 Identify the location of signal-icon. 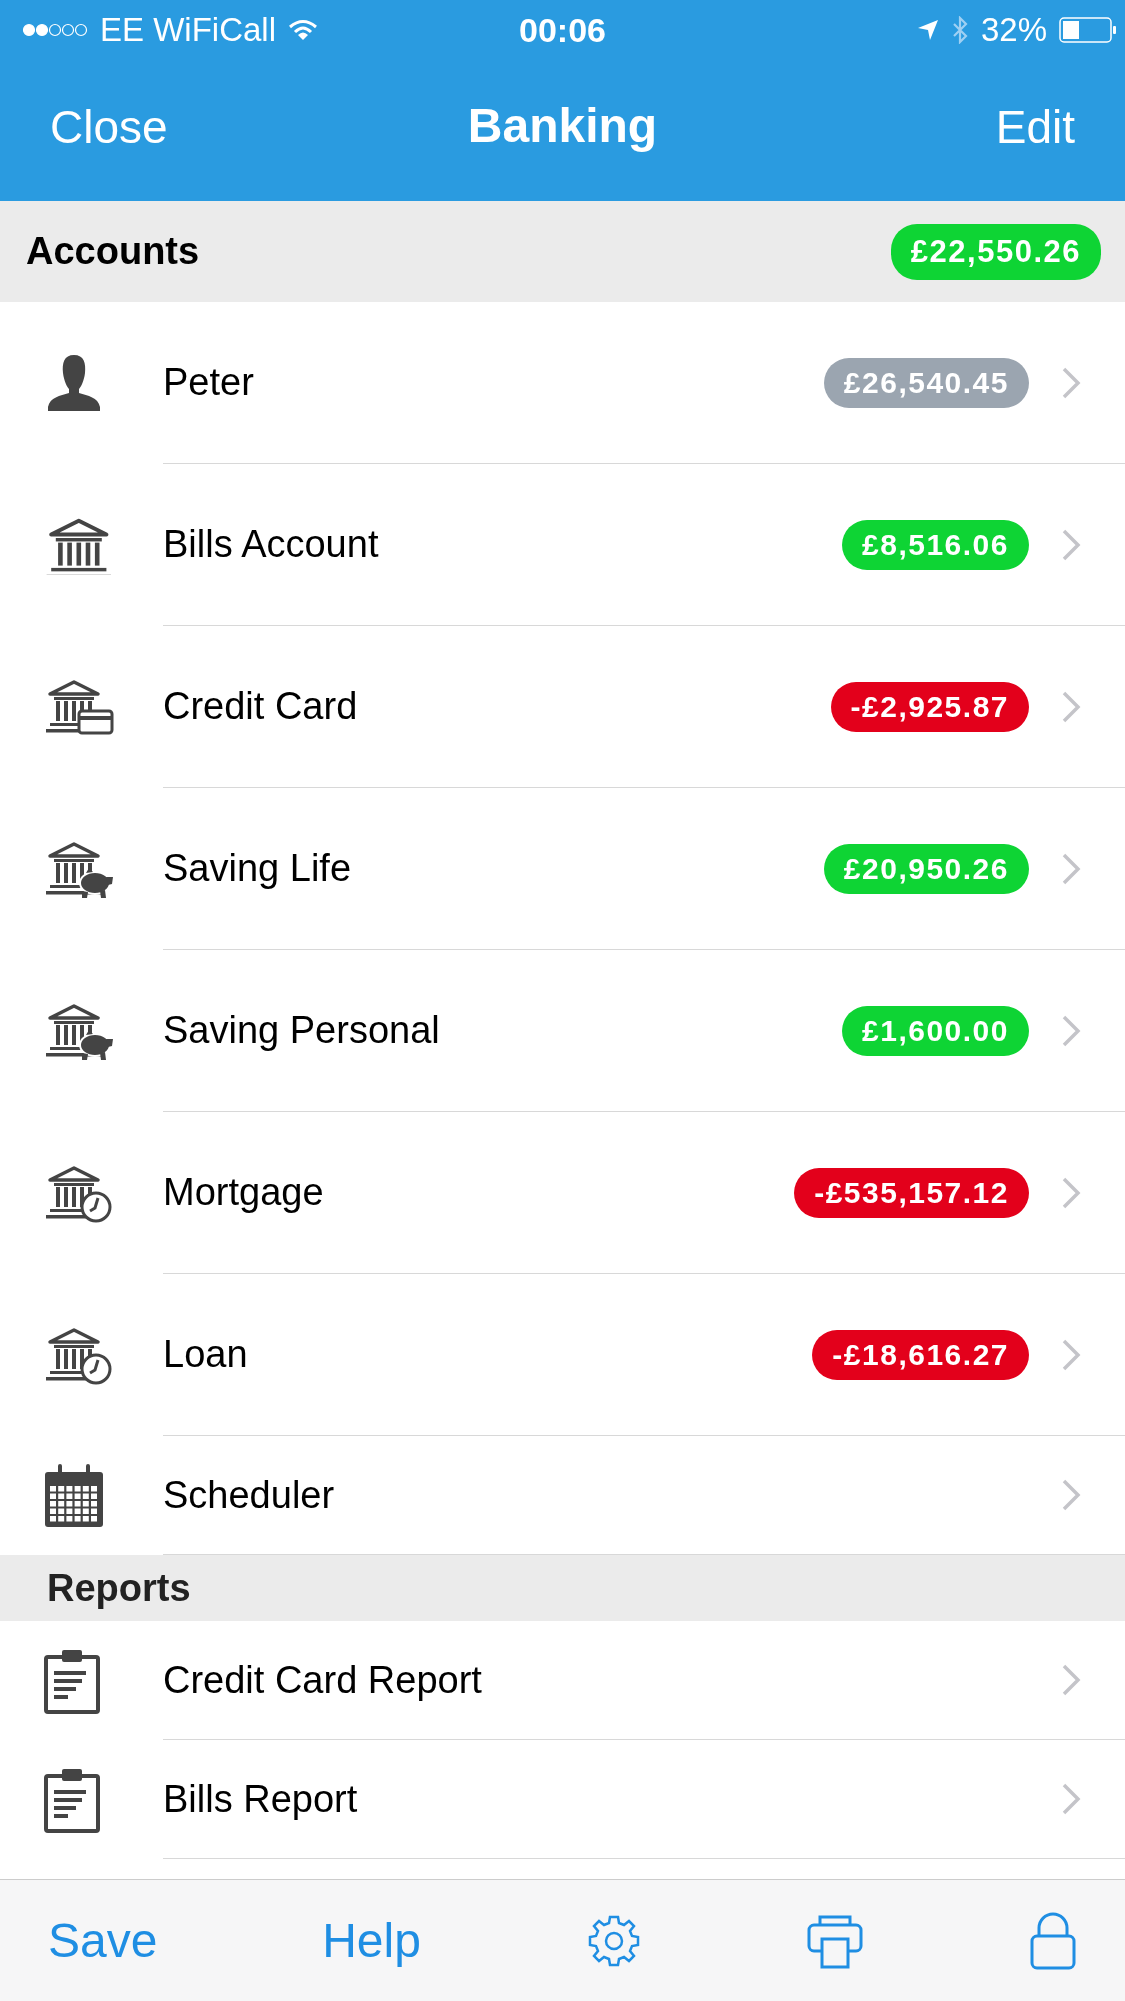
(55, 30).